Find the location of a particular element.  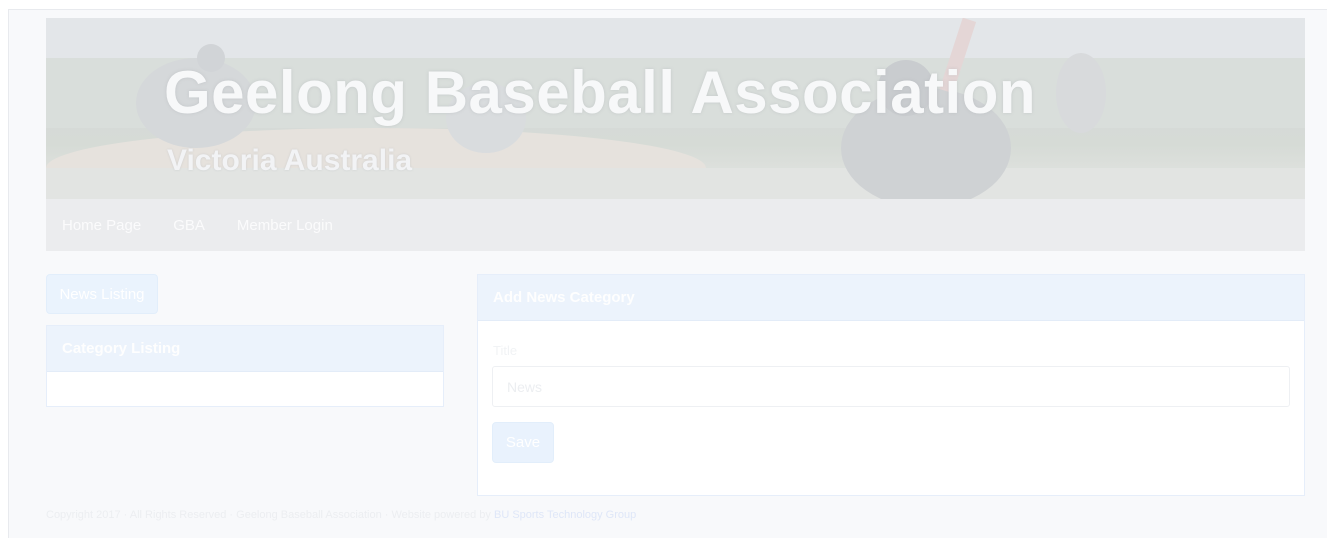

save-button: Save is located at coordinates (523, 442).